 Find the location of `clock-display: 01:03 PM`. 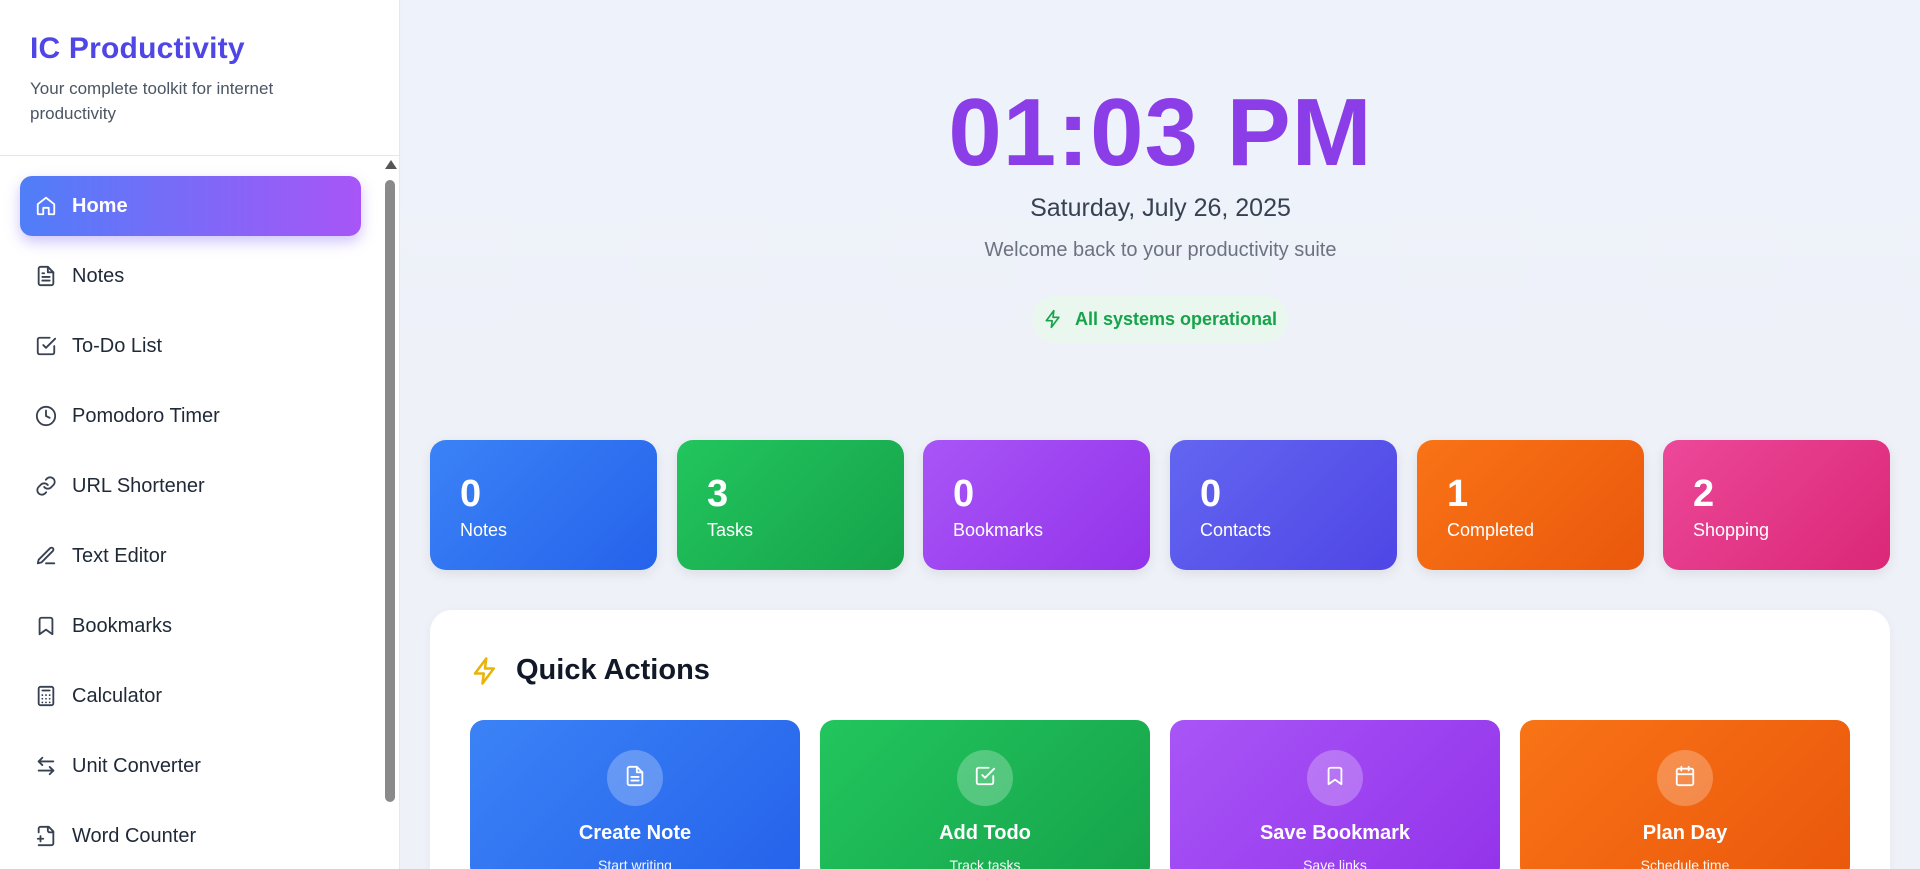

clock-display: 01:03 PM is located at coordinates (1160, 132).